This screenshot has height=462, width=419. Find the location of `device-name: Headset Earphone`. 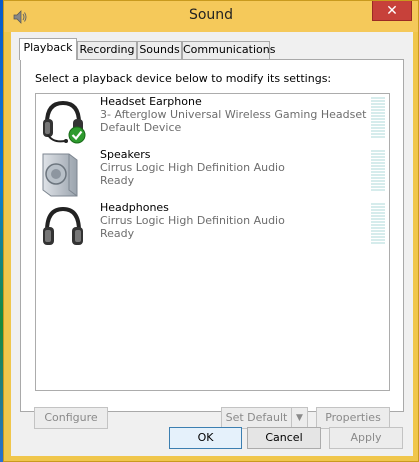

device-name: Headset Earphone is located at coordinates (151, 101).